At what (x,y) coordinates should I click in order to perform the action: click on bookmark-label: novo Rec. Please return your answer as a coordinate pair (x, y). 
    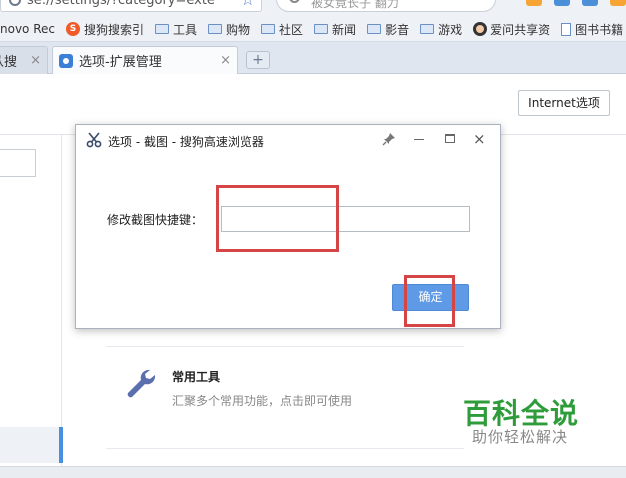
    Looking at the image, I should click on (27, 29).